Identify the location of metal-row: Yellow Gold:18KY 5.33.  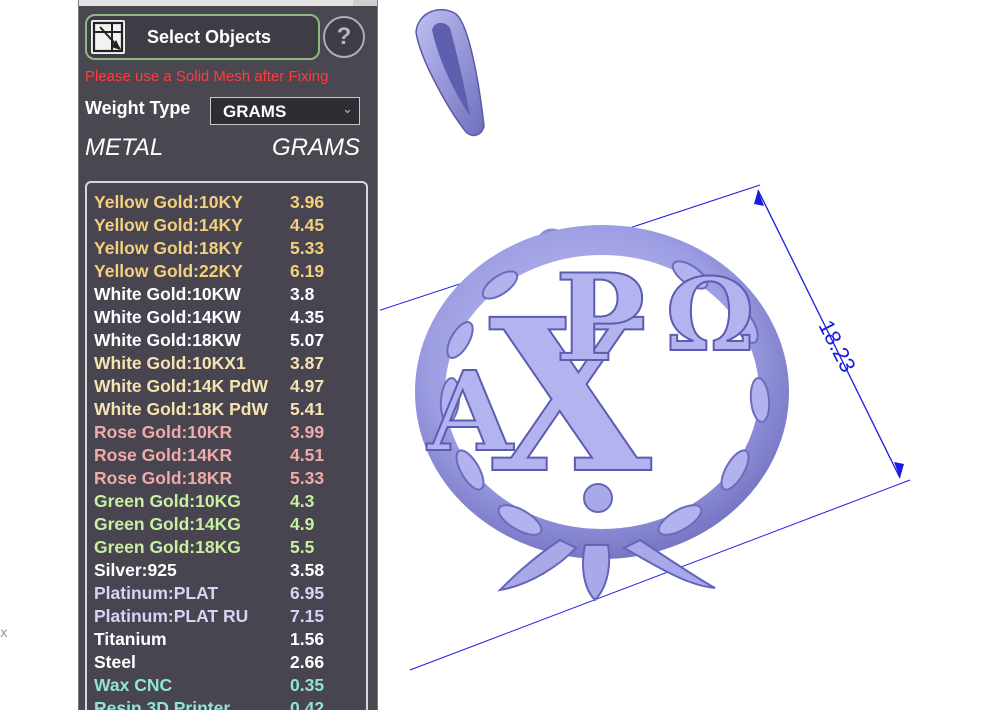
(229, 249).